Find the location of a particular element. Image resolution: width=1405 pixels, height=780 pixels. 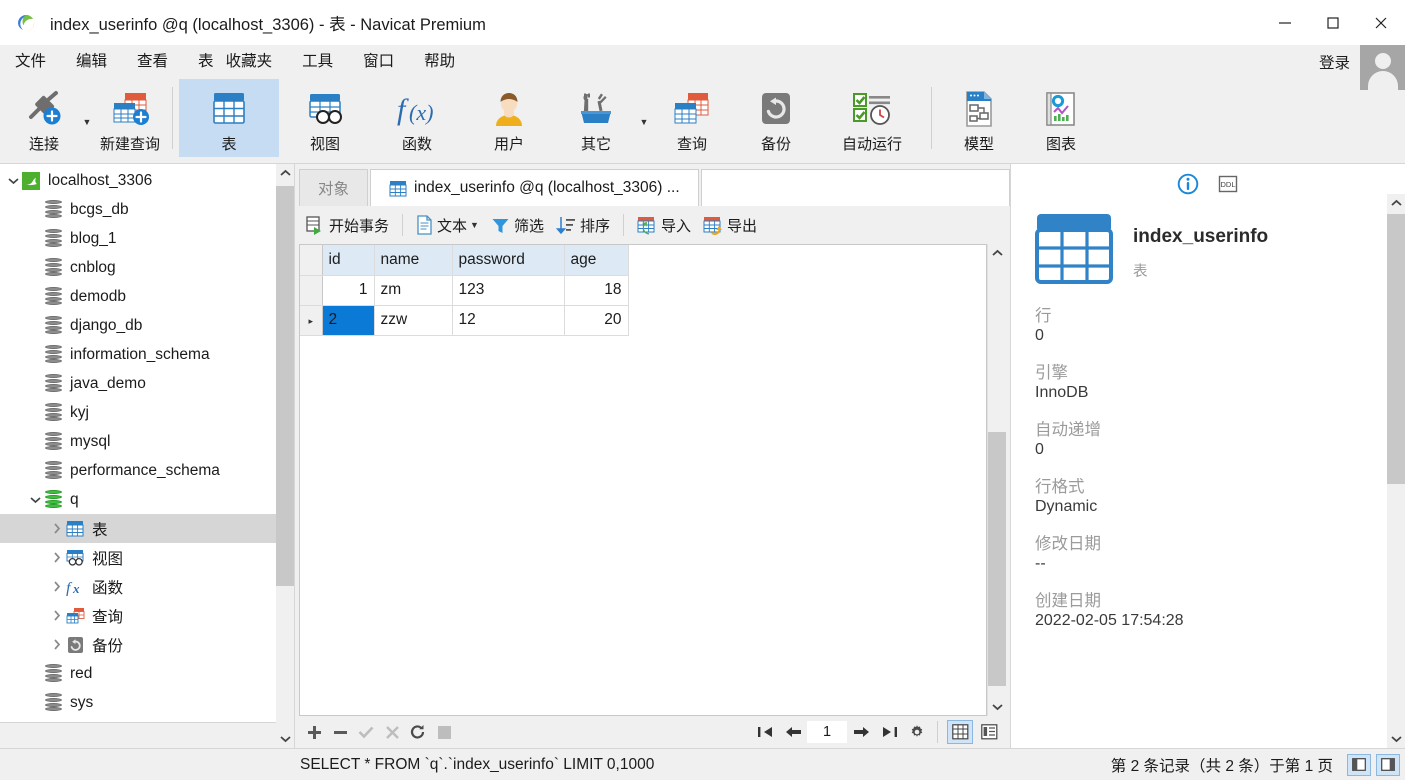

prev-page-button is located at coordinates (793, 732).